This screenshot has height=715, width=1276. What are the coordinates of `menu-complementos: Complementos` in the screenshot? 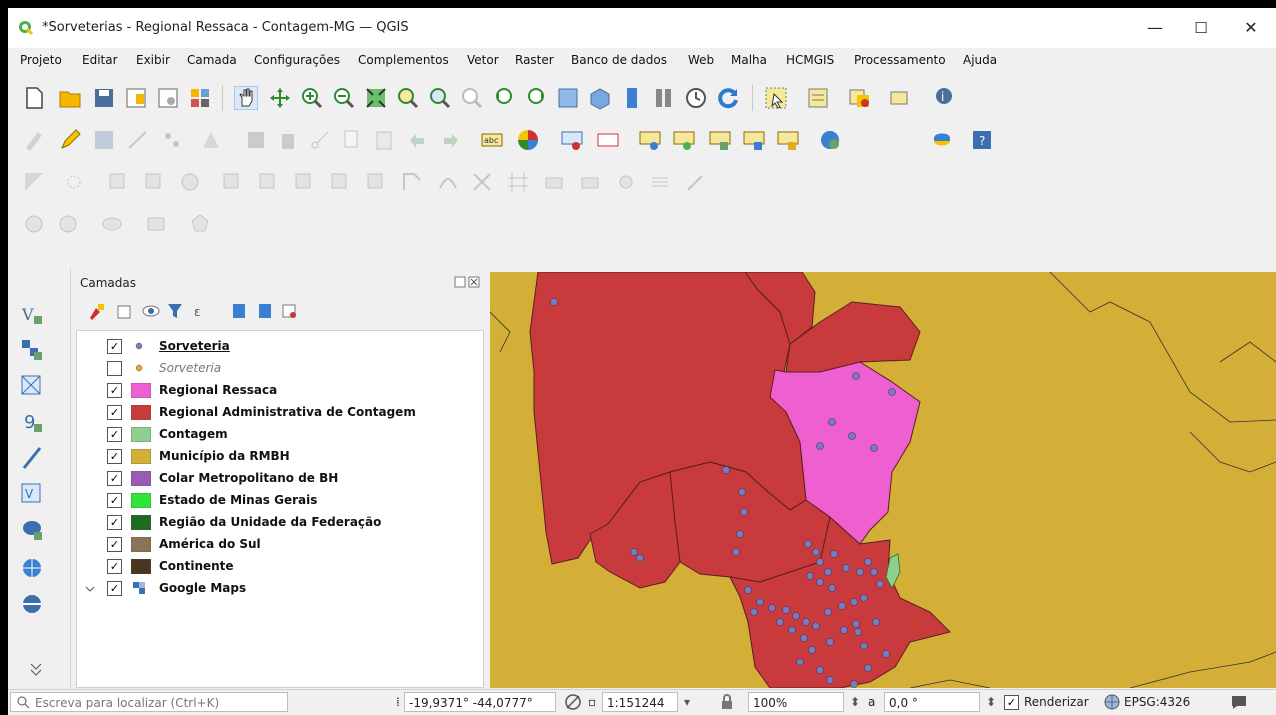 It's located at (403, 60).